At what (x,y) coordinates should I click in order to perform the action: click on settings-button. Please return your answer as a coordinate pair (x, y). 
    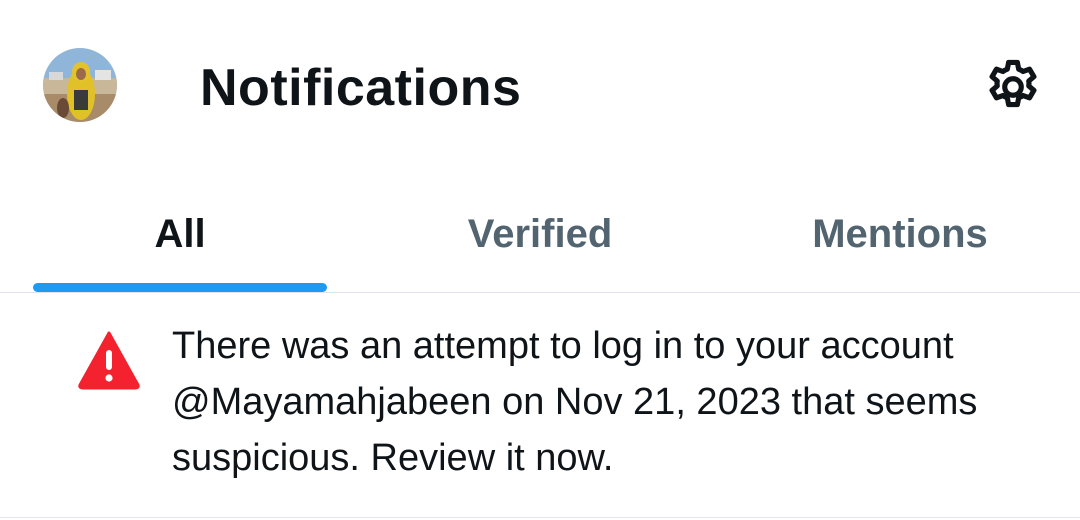
    Looking at the image, I should click on (1013, 87).